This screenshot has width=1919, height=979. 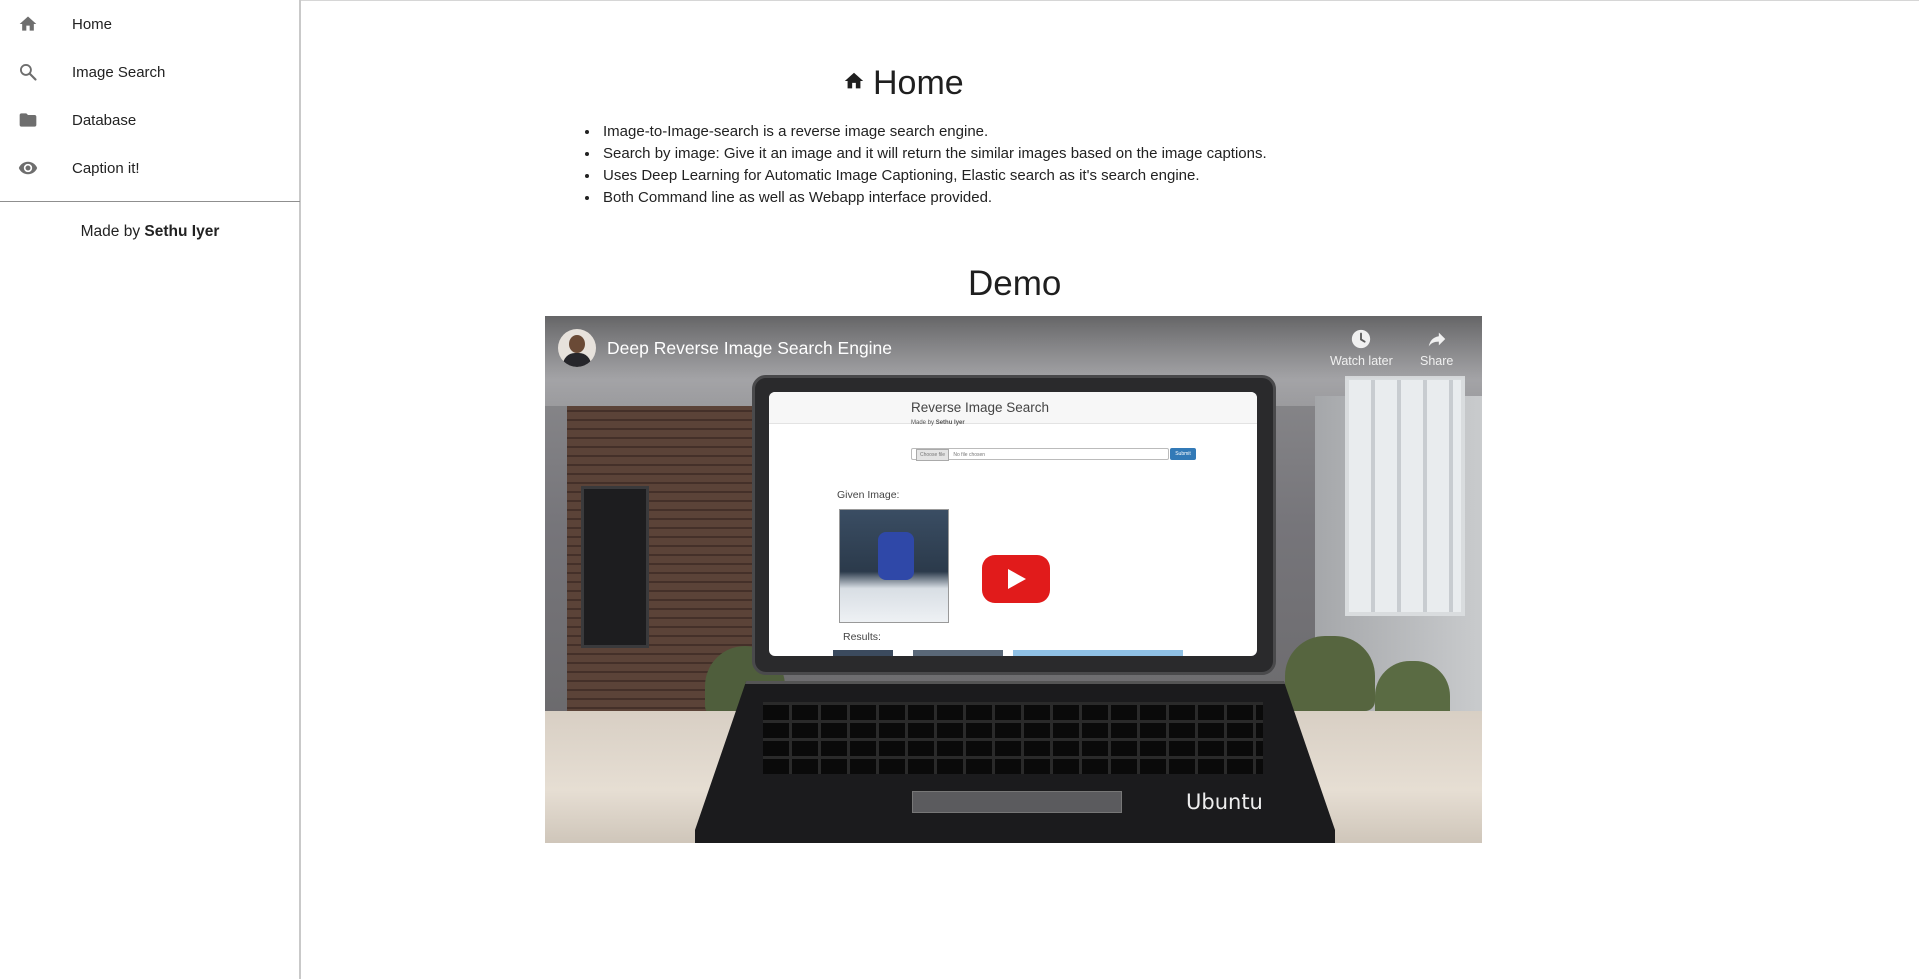 I want to click on sidebar-item-label: Caption it!, so click(x=106, y=168).